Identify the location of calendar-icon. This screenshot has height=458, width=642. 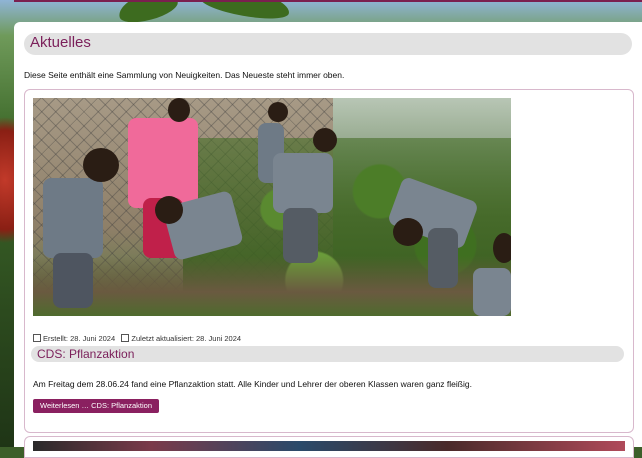
(37, 338).